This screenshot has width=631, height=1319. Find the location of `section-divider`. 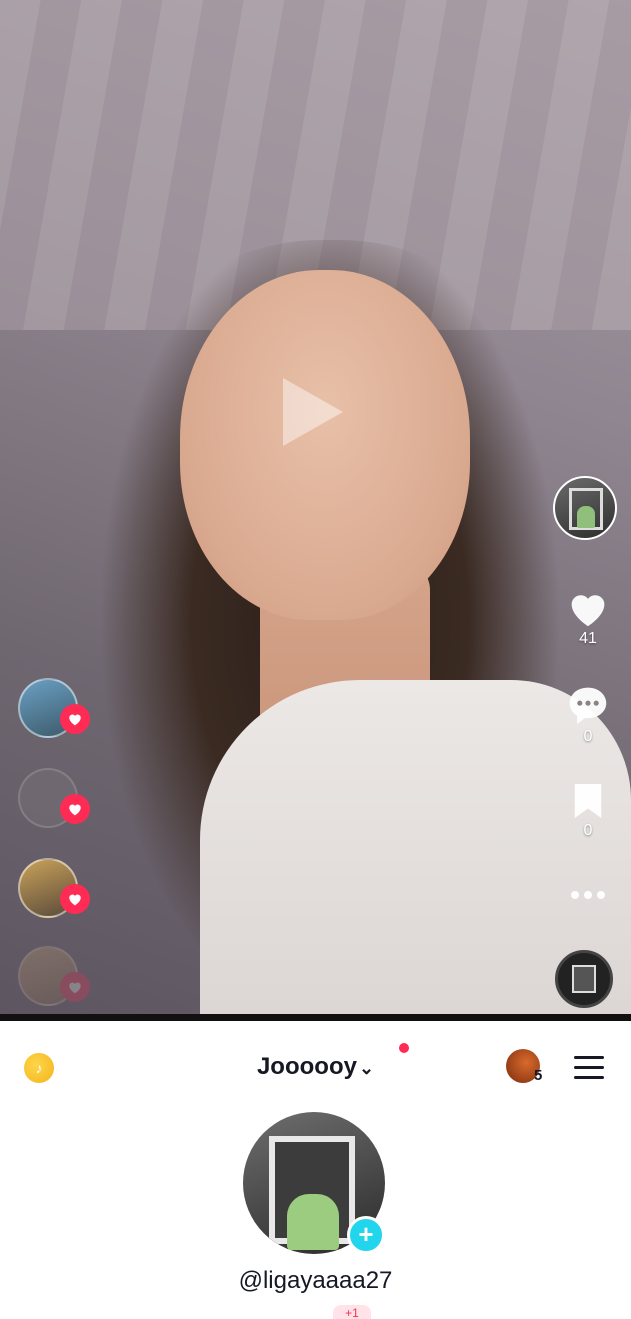

section-divider is located at coordinates (315, 1017).